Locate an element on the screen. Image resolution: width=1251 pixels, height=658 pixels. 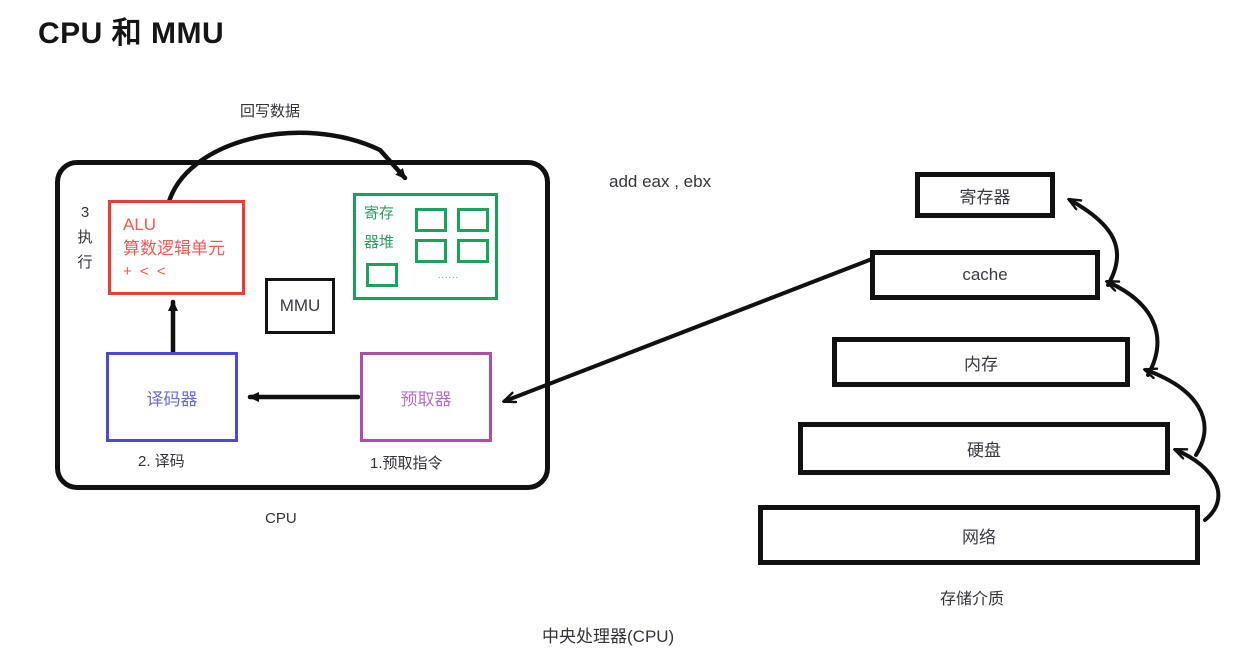
memory-level-register: 寄存器 is located at coordinates (985, 195).